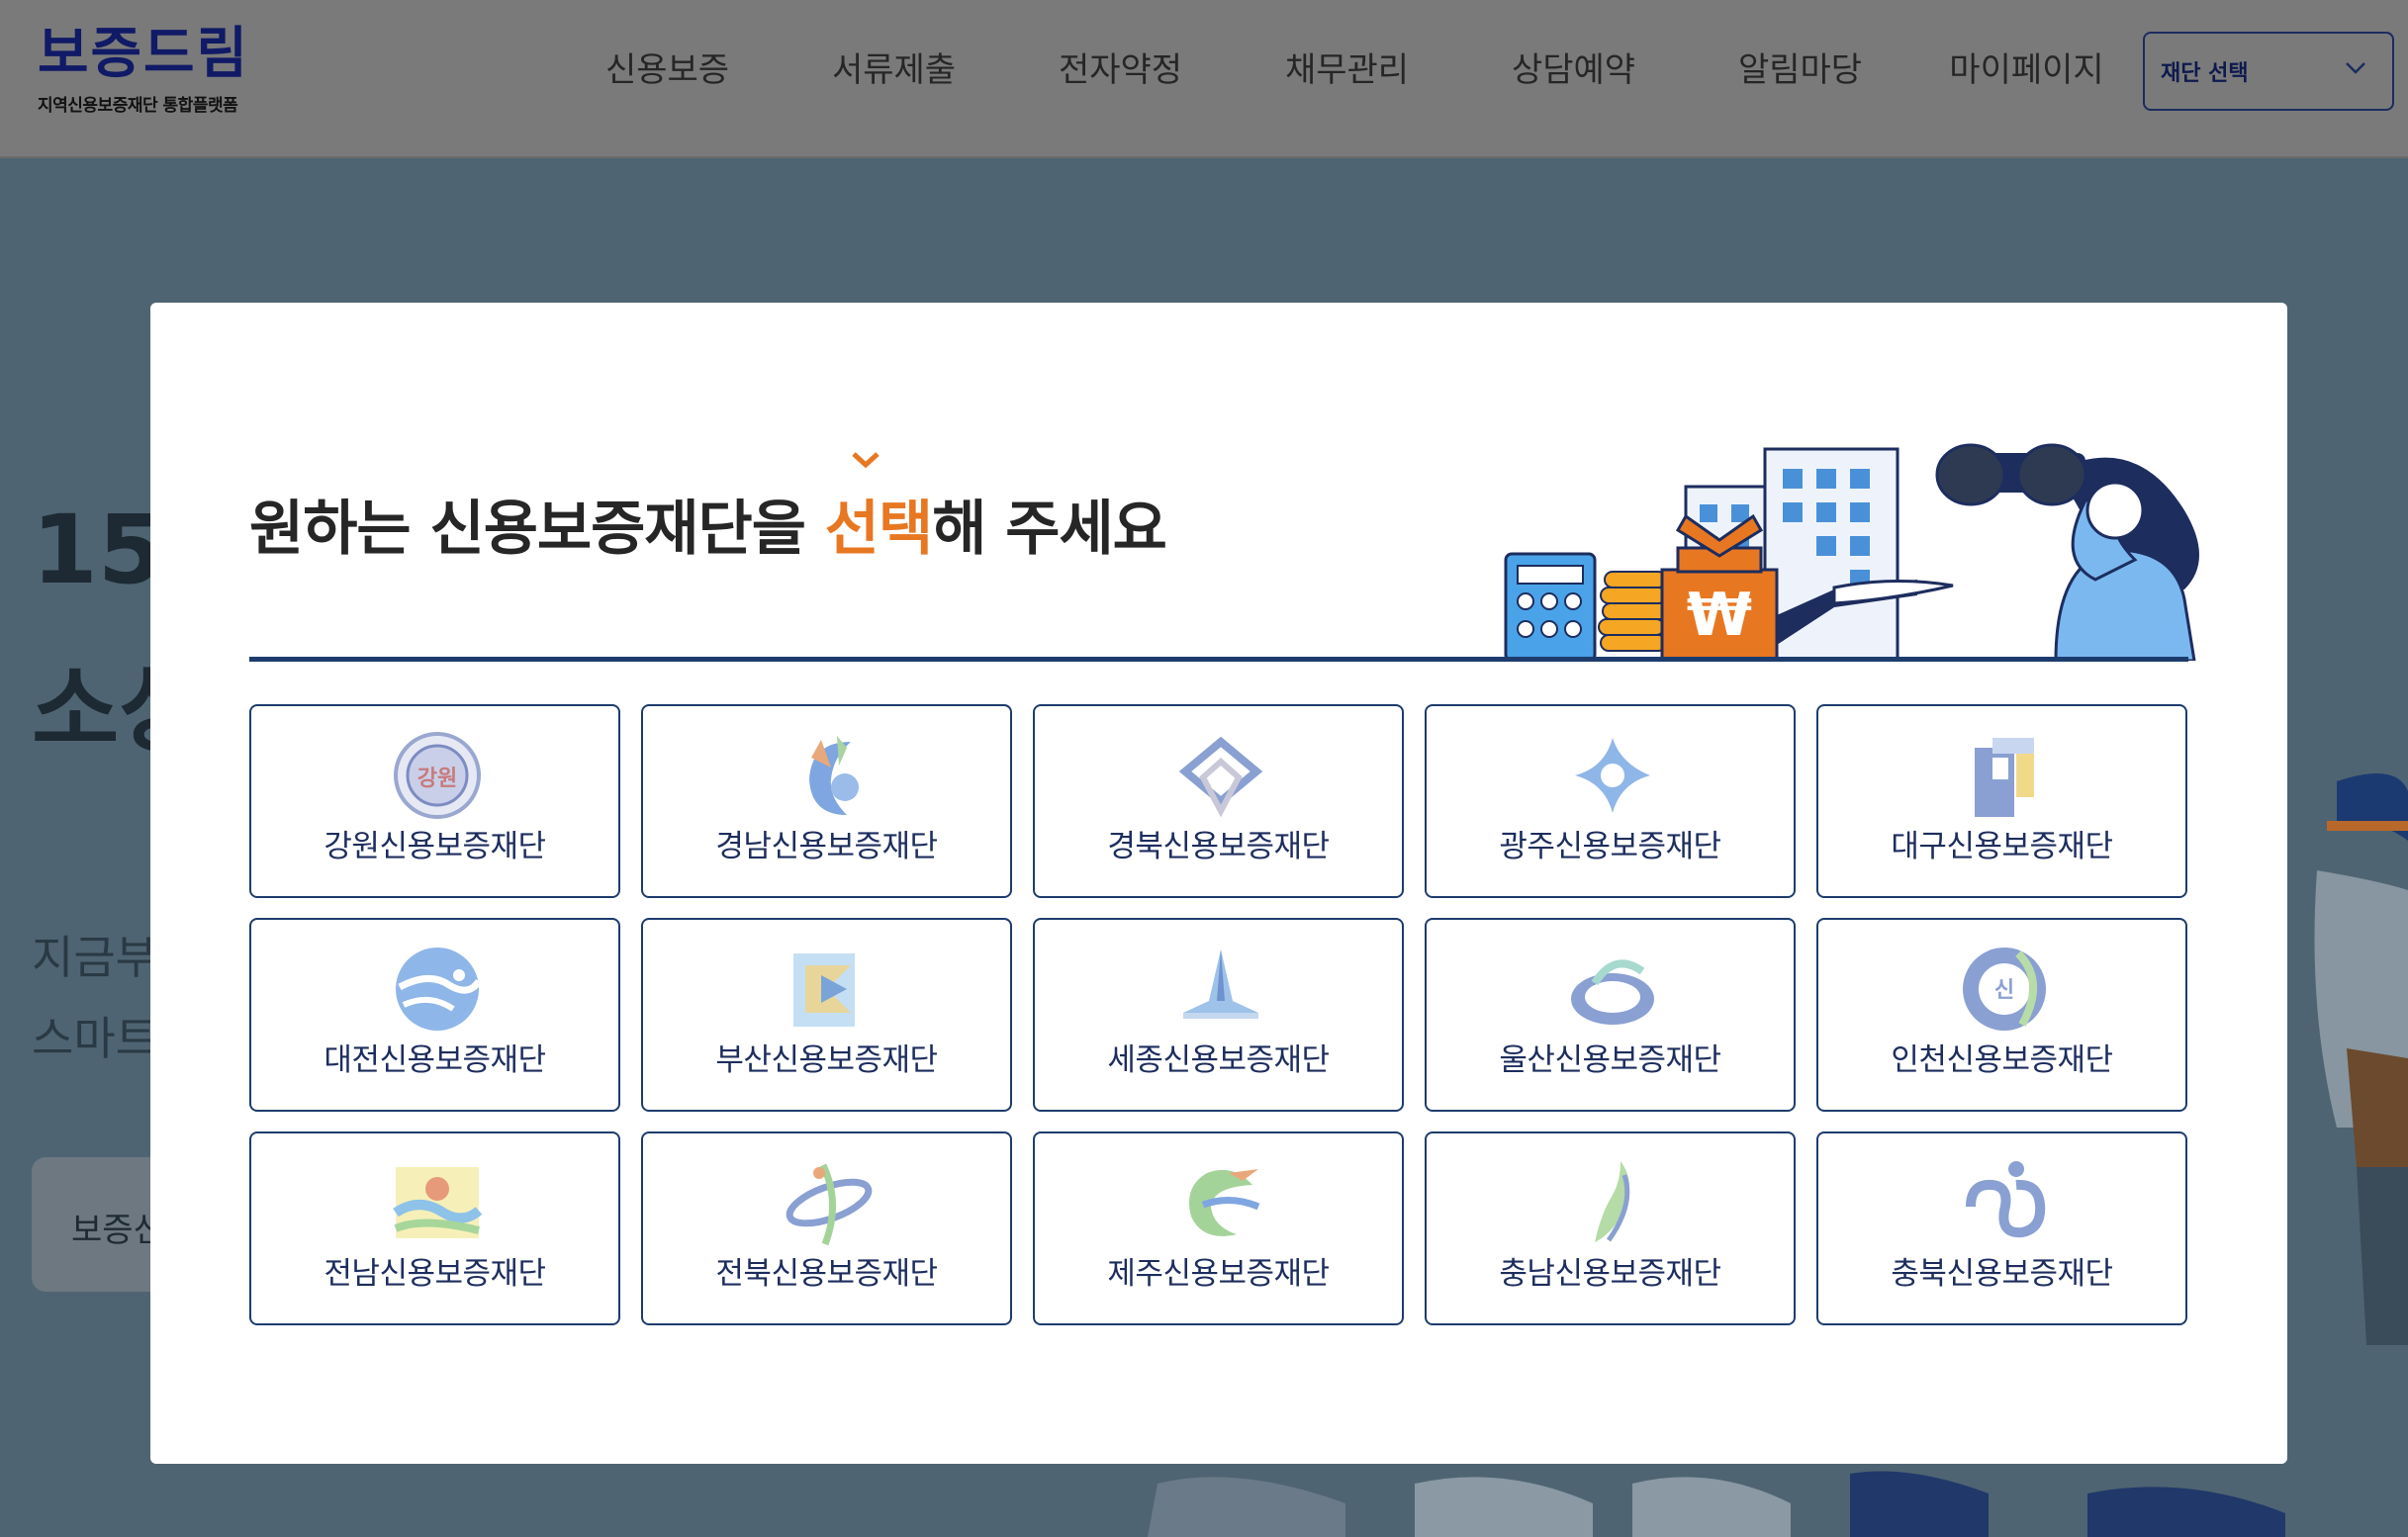  Describe the element at coordinates (1612, 989) in the screenshot. I see `ulsan-emblem-icon` at that location.